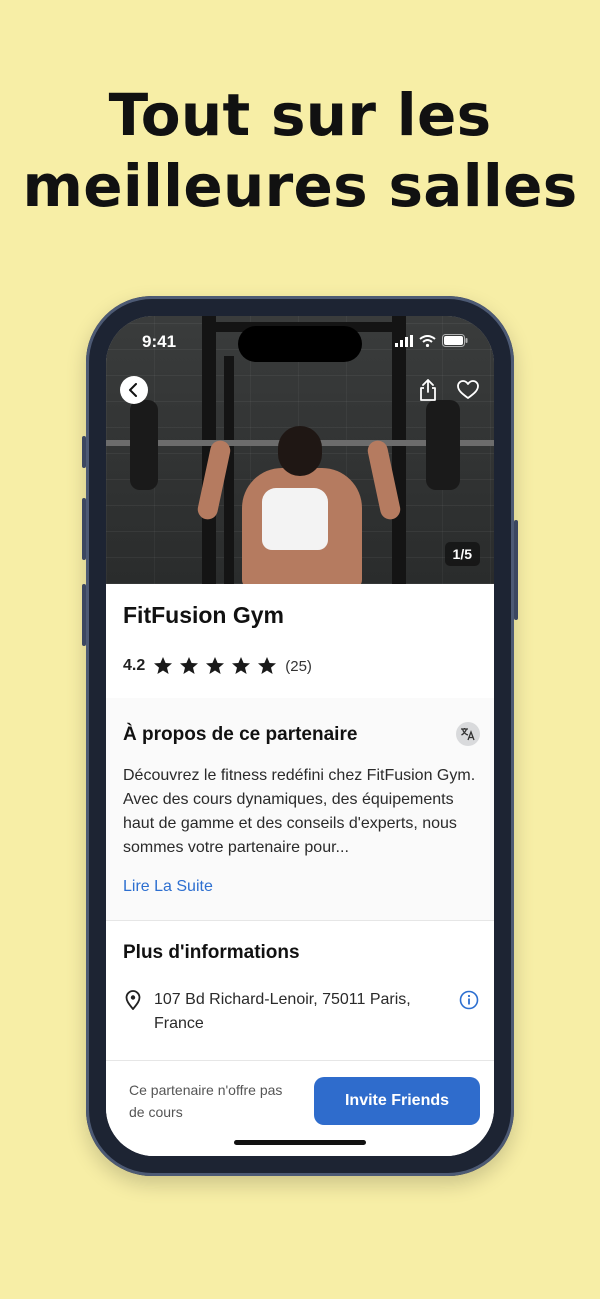  What do you see at coordinates (159, 341) in the screenshot?
I see `status-time: 9:41` at bounding box center [159, 341].